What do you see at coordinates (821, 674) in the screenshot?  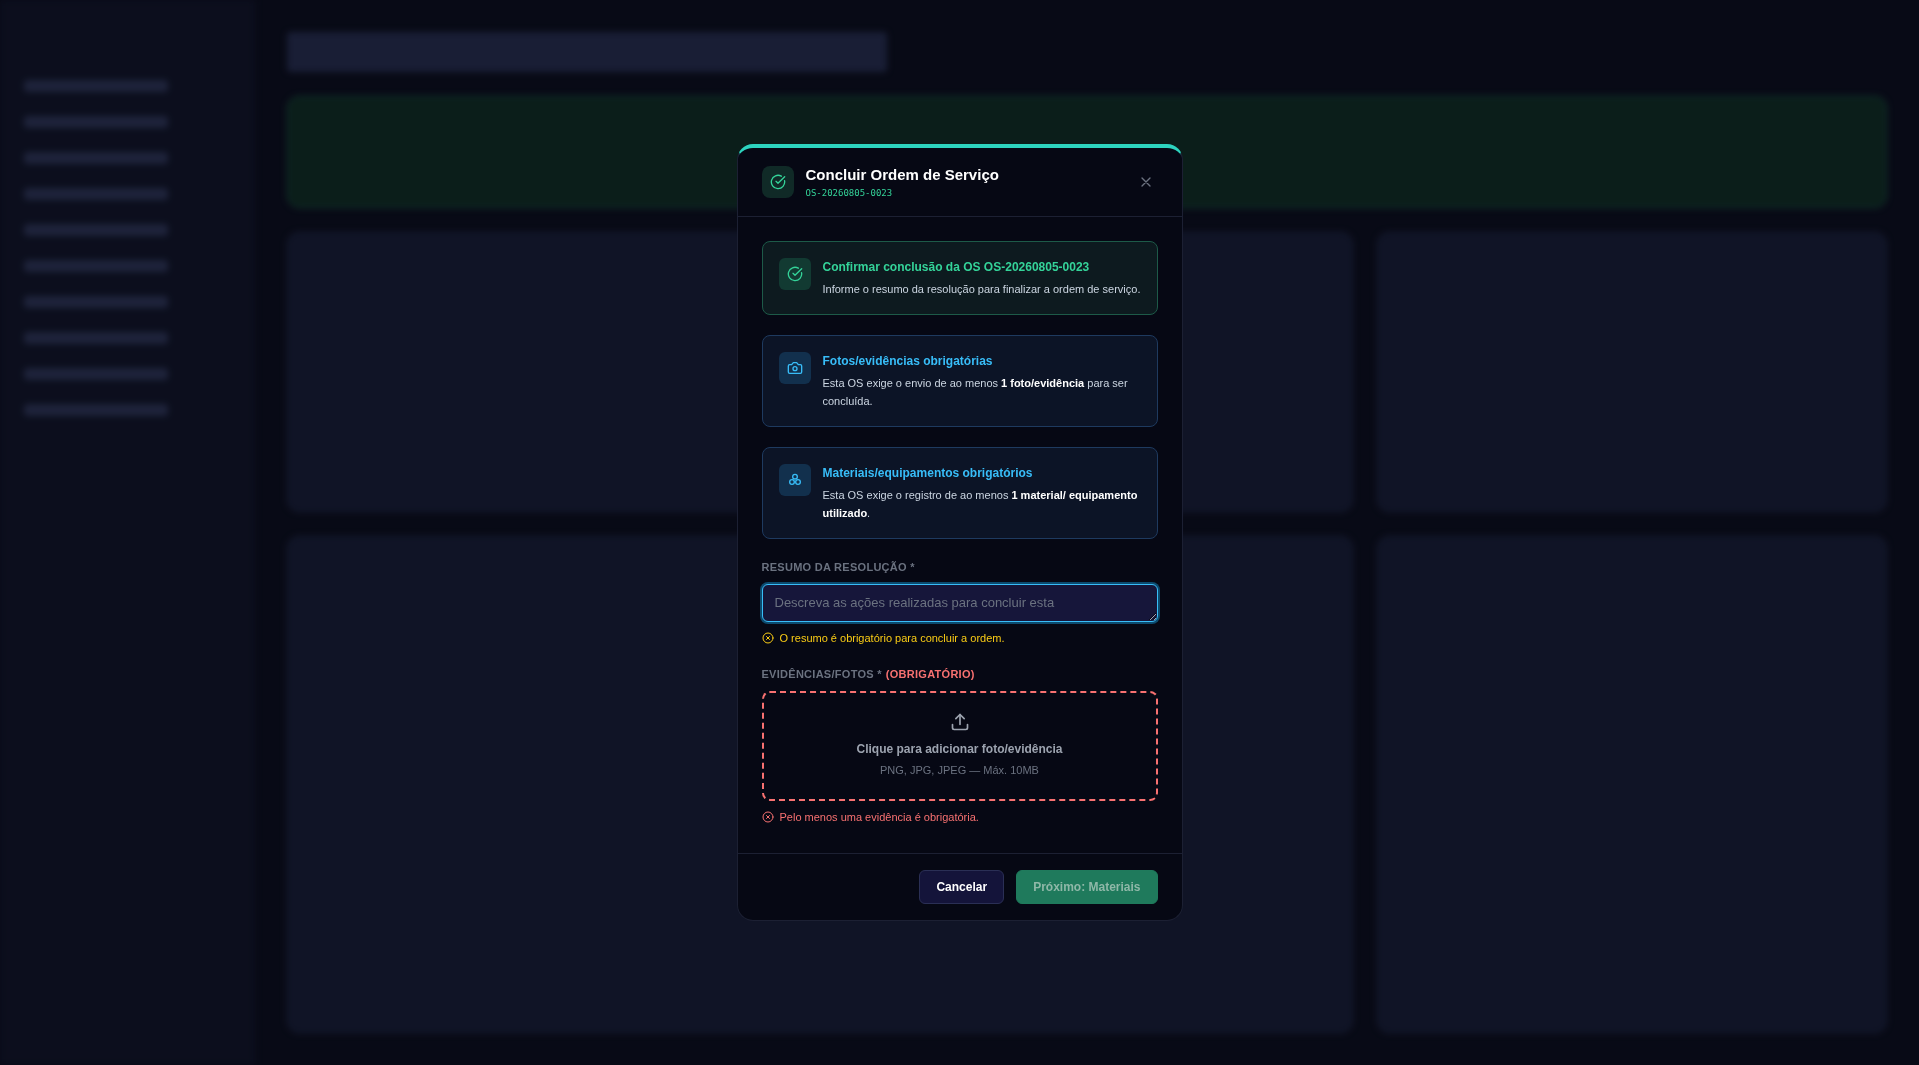 I see `evidence-label: EVIDÊNCIAS/FOTOS *` at bounding box center [821, 674].